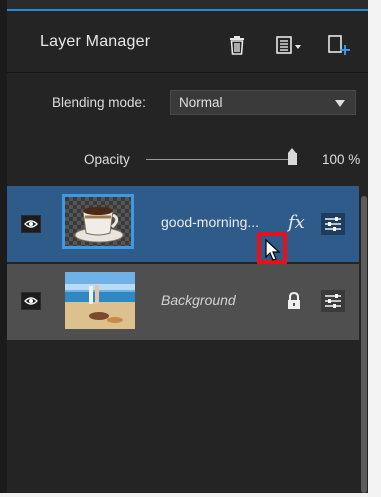 This screenshot has width=381, height=497. I want to click on layer-menu-icon, so click(289, 45).